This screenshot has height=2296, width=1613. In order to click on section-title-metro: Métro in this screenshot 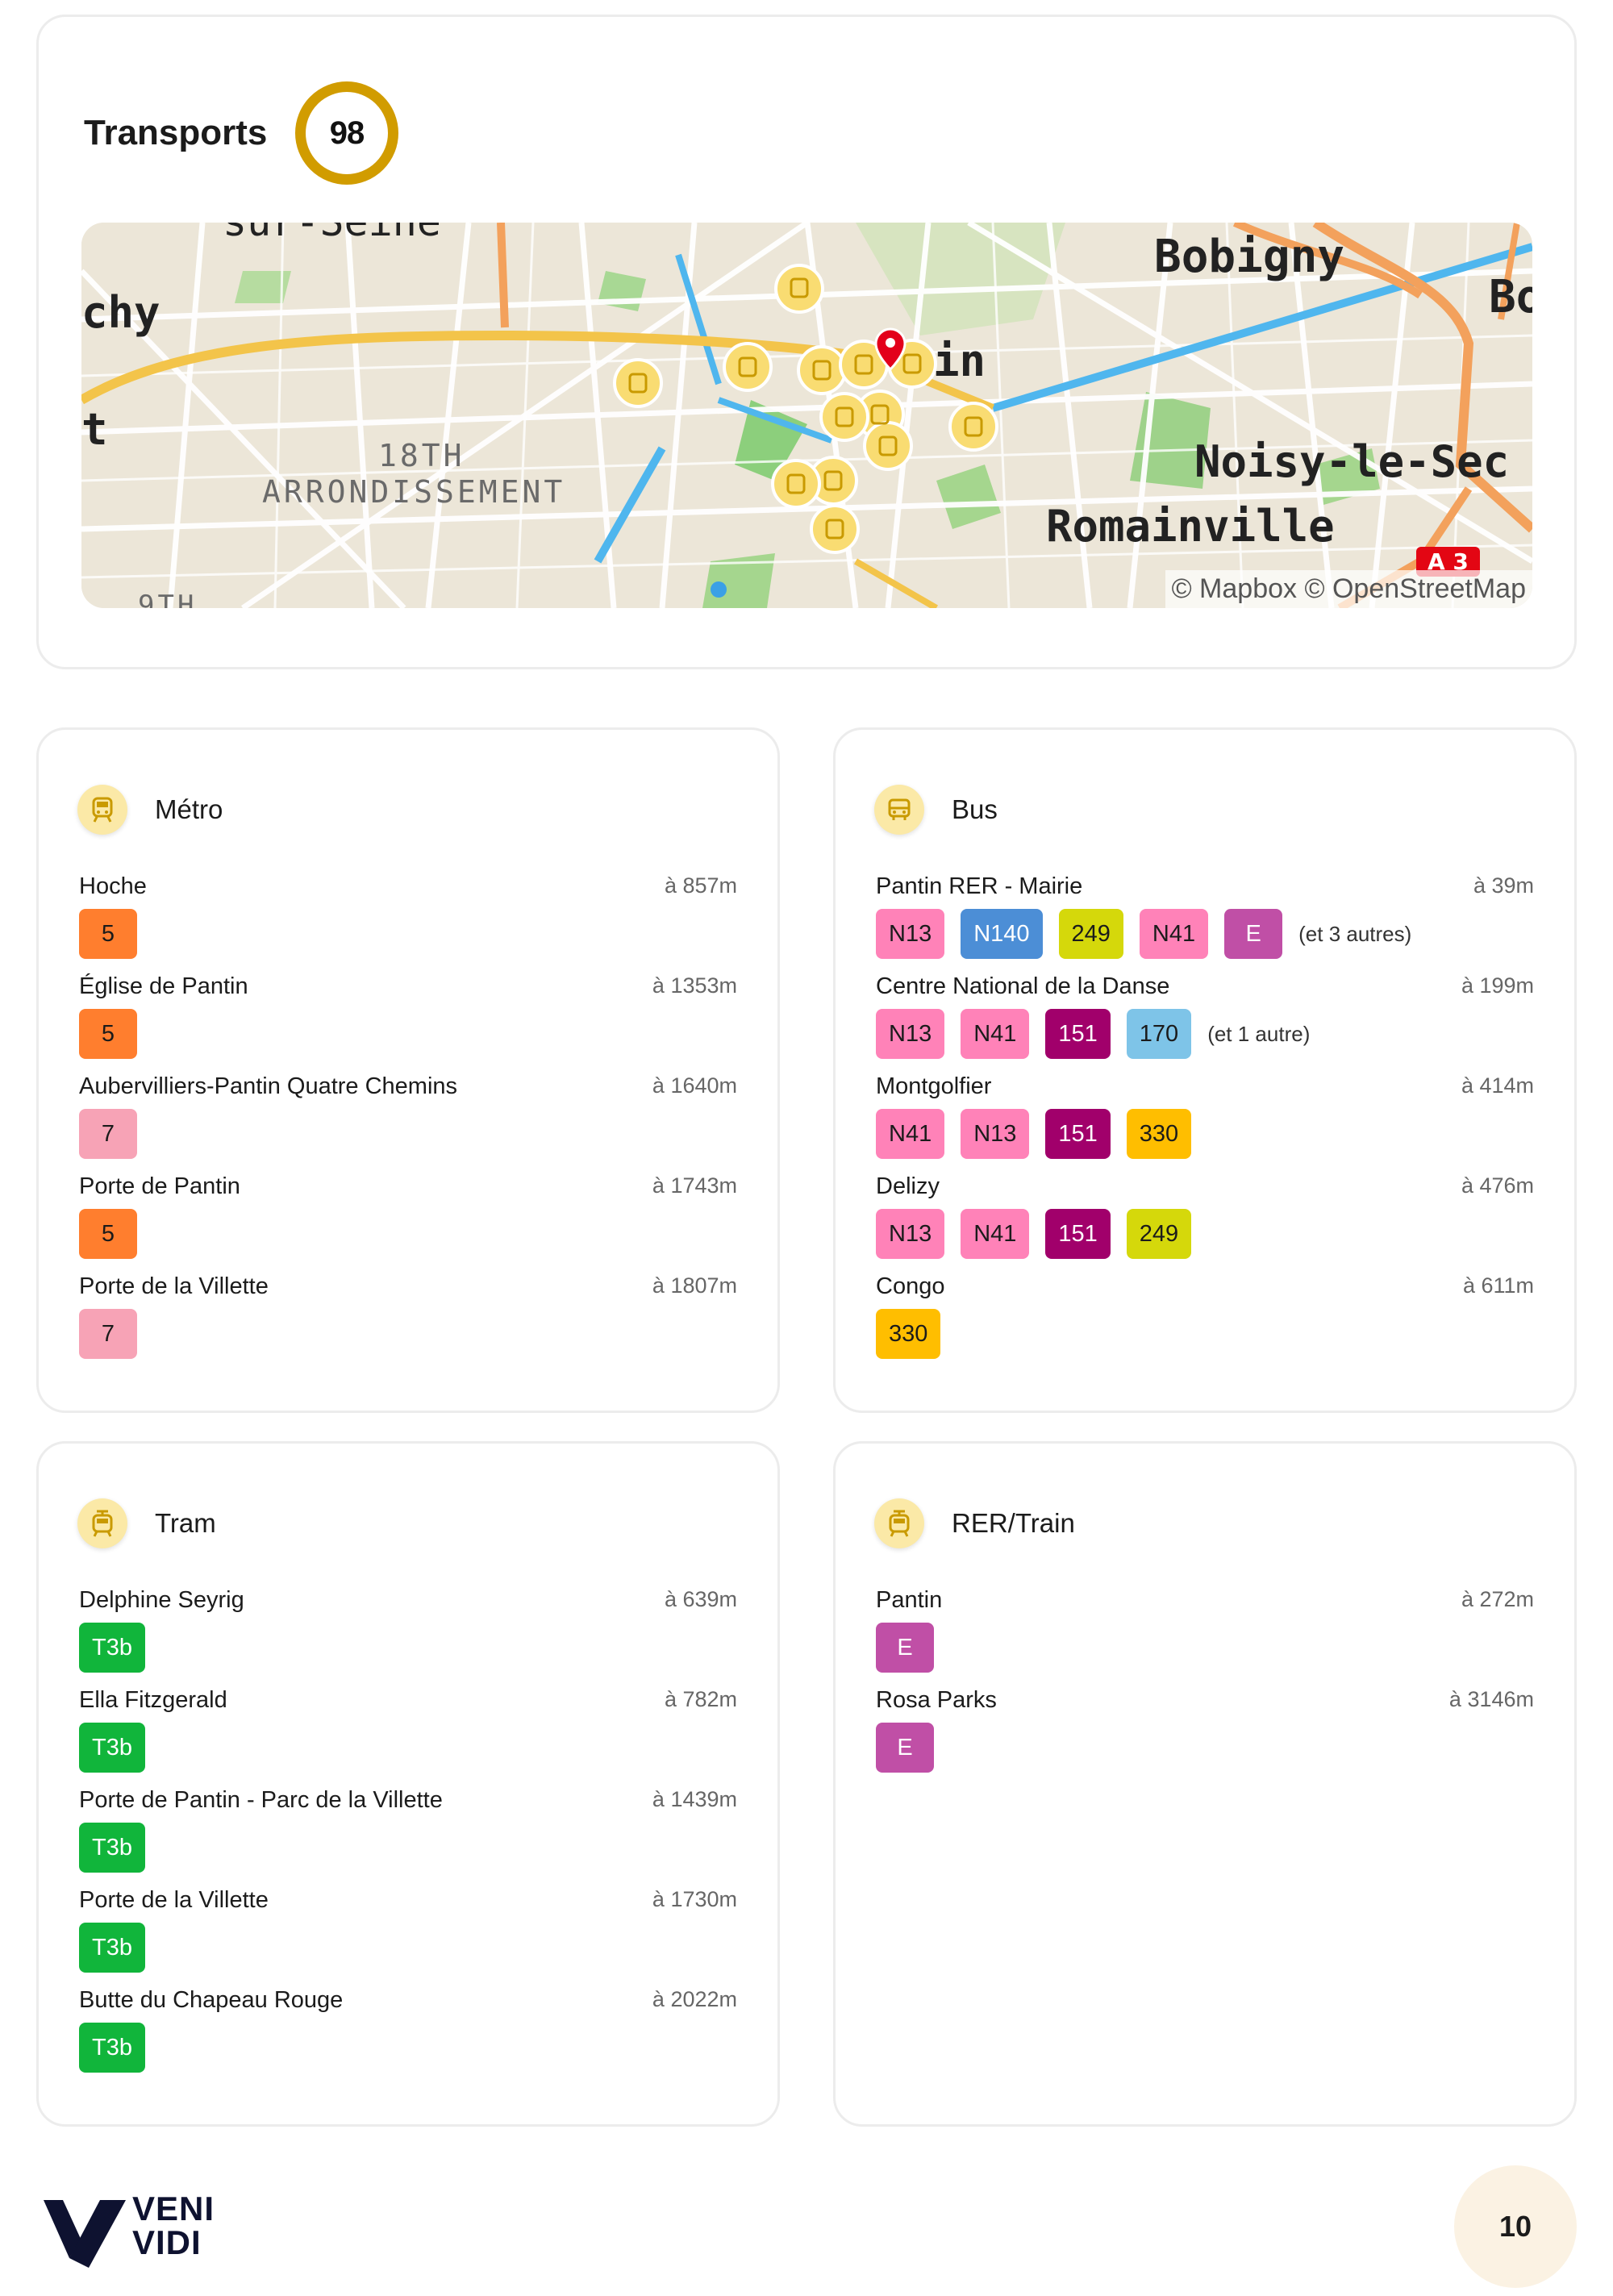, I will do `click(189, 809)`.